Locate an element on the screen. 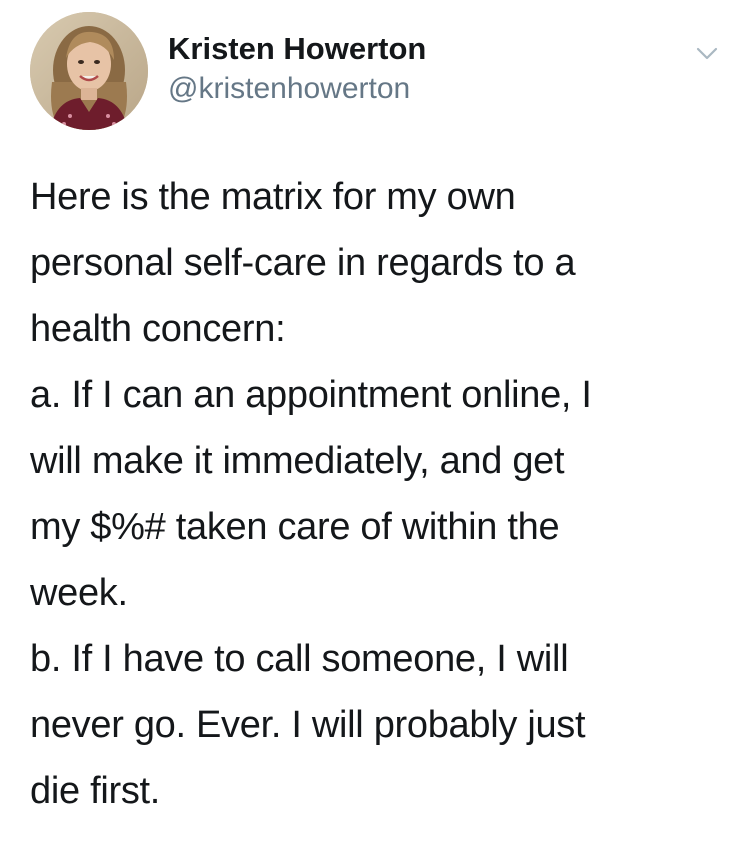 The width and height of the screenshot is (745, 868). tweet-line: die first. is located at coordinates (95, 791).